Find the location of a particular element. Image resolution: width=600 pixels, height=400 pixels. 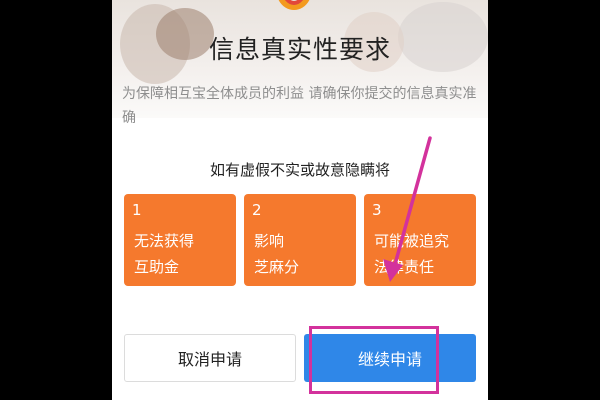

card-number: 2 is located at coordinates (257, 210).